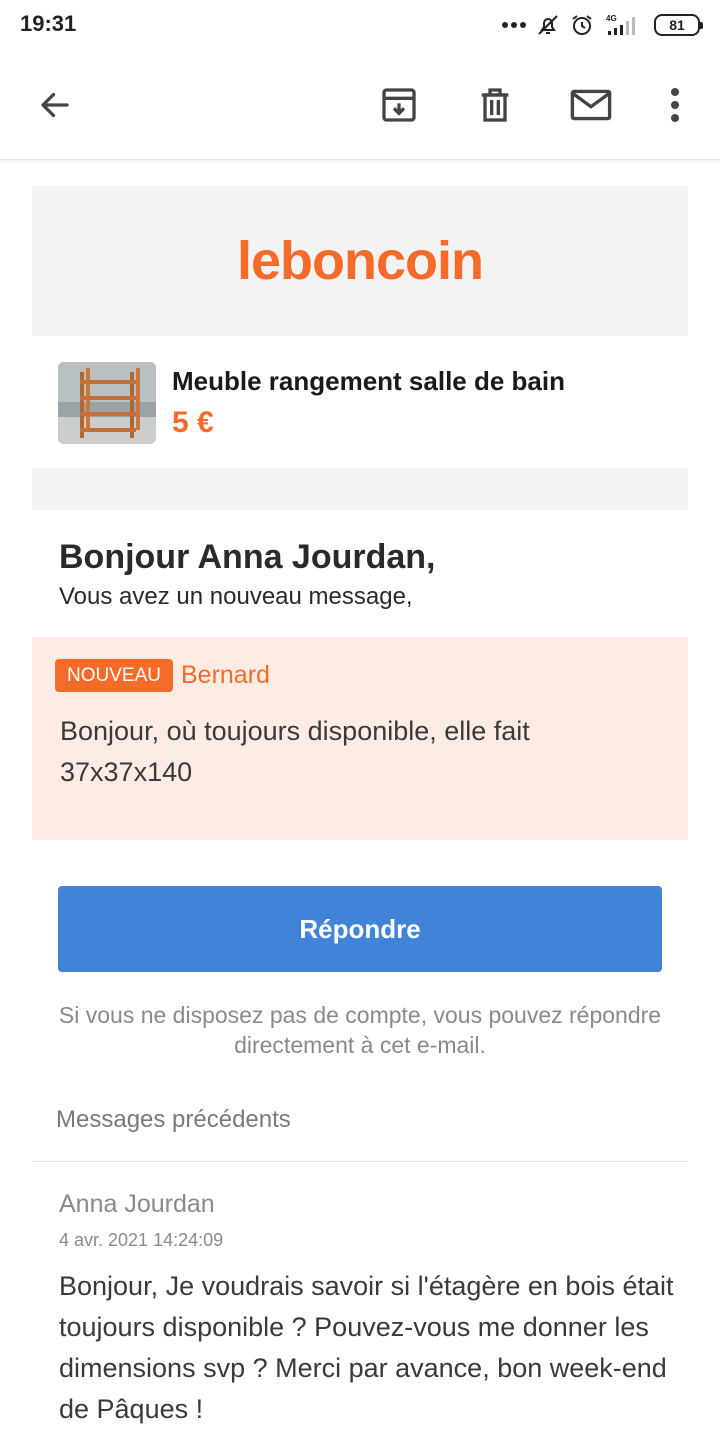 The image size is (720, 1440). Describe the element at coordinates (360, 402) in the screenshot. I see `ad-summary: Meuble rangement salle de bain 5 €` at that location.